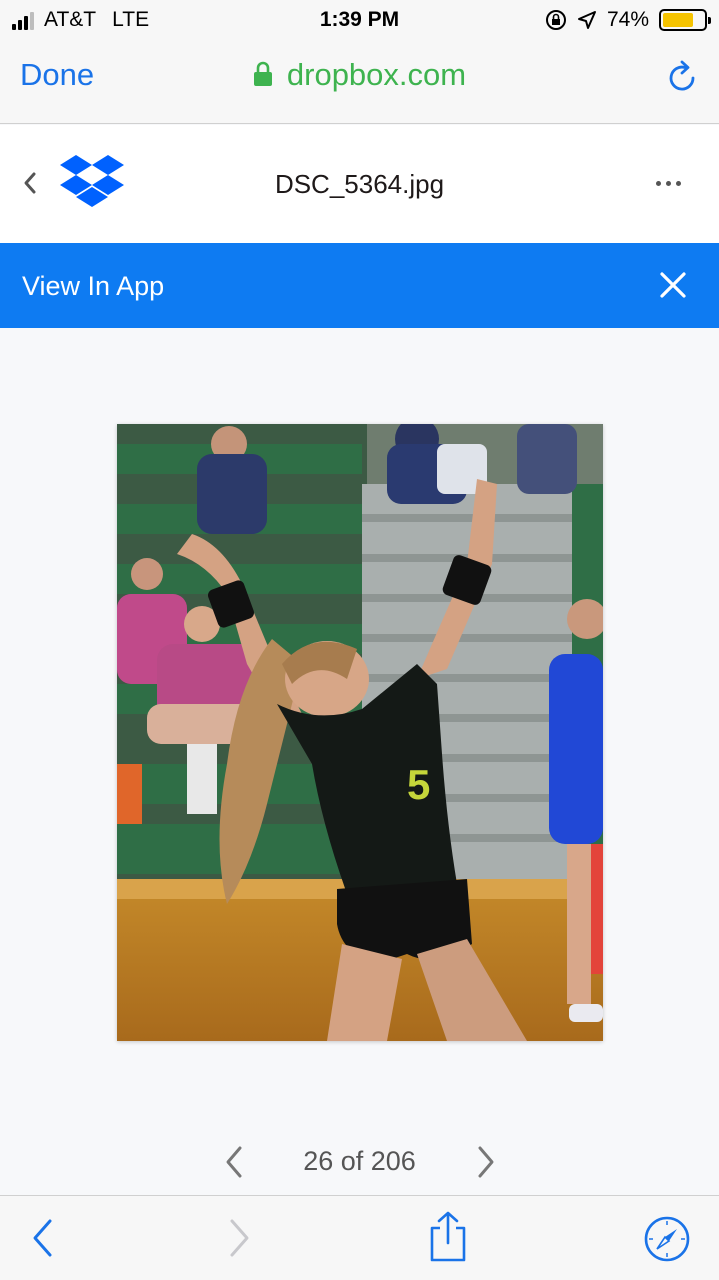 This screenshot has height=1280, width=719. What do you see at coordinates (683, 76) in the screenshot?
I see `reload-icon` at bounding box center [683, 76].